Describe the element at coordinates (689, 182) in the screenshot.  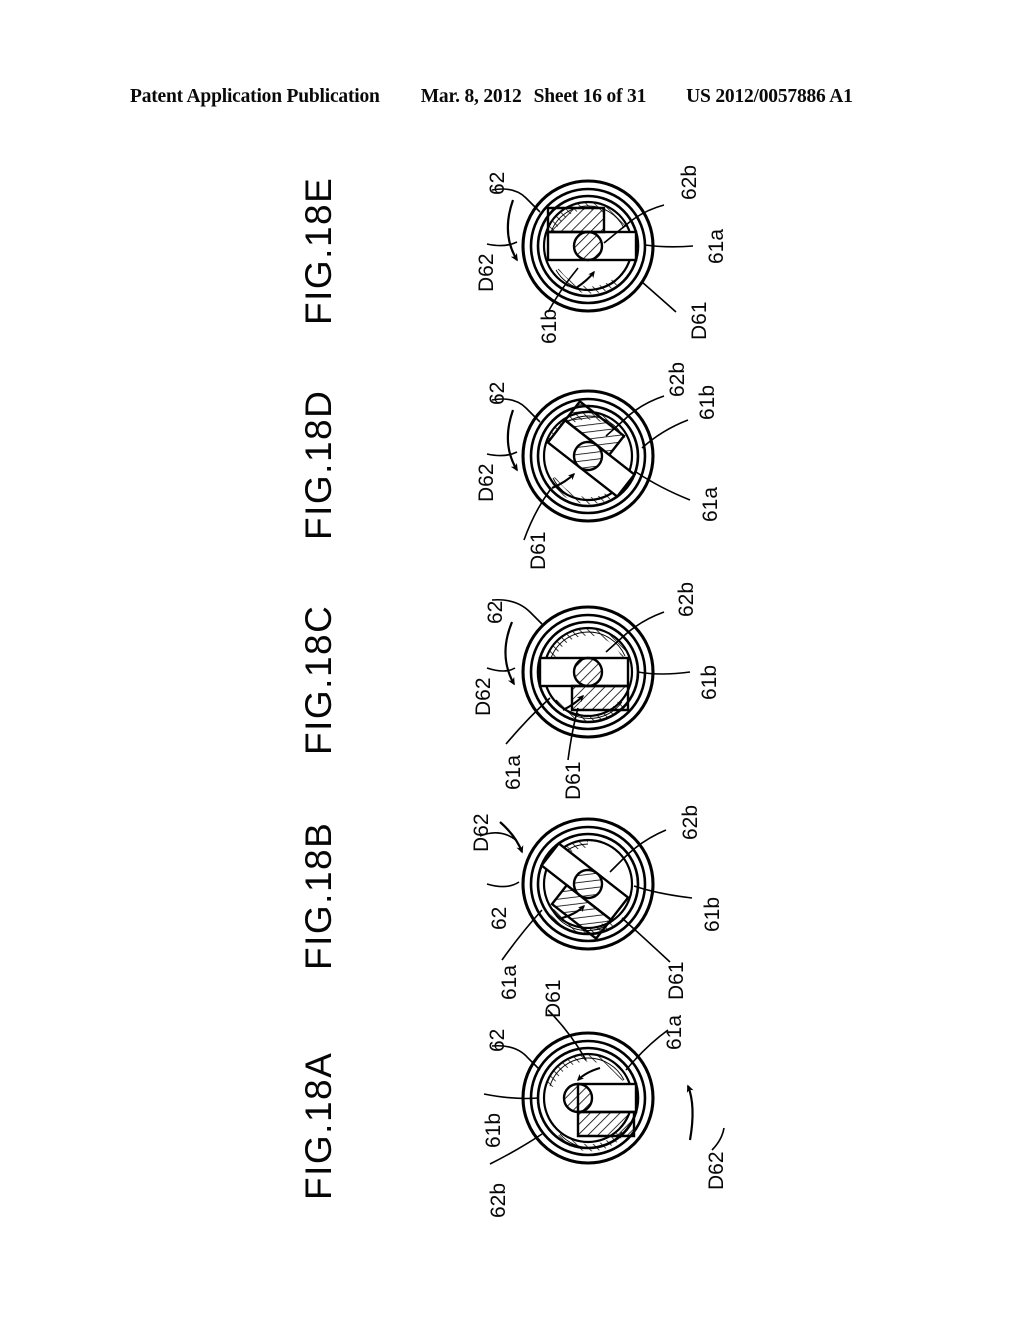
I see `fig-18e-ref-inner-arc: 62b` at that location.